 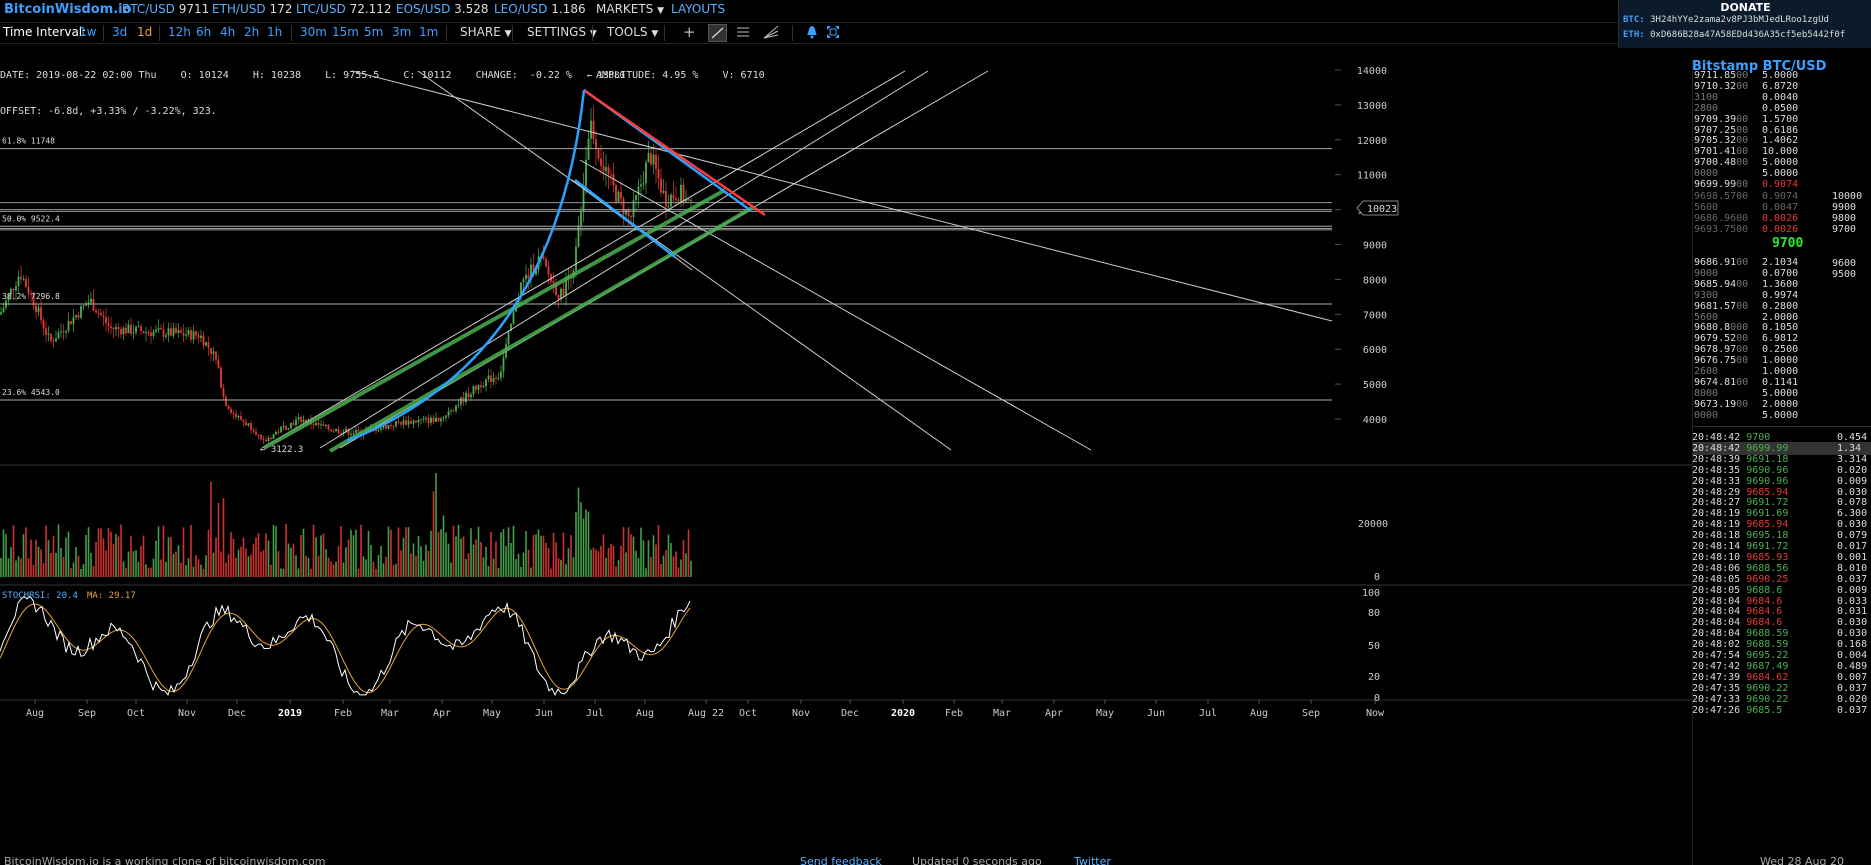 What do you see at coordinates (1372, 176) in the screenshot?
I see `y-tick-label: 11000` at bounding box center [1372, 176].